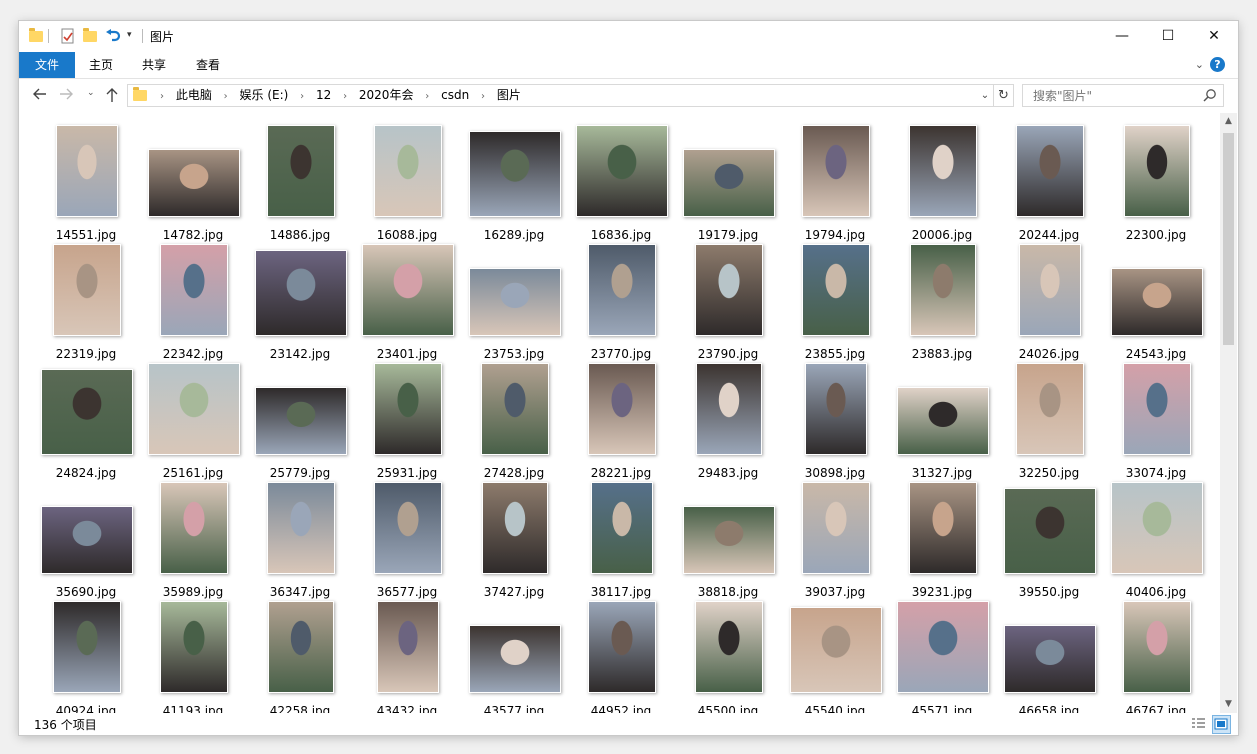 The width and height of the screenshot is (1257, 754). I want to click on file-item: 44952.jpg, so click(621, 656).